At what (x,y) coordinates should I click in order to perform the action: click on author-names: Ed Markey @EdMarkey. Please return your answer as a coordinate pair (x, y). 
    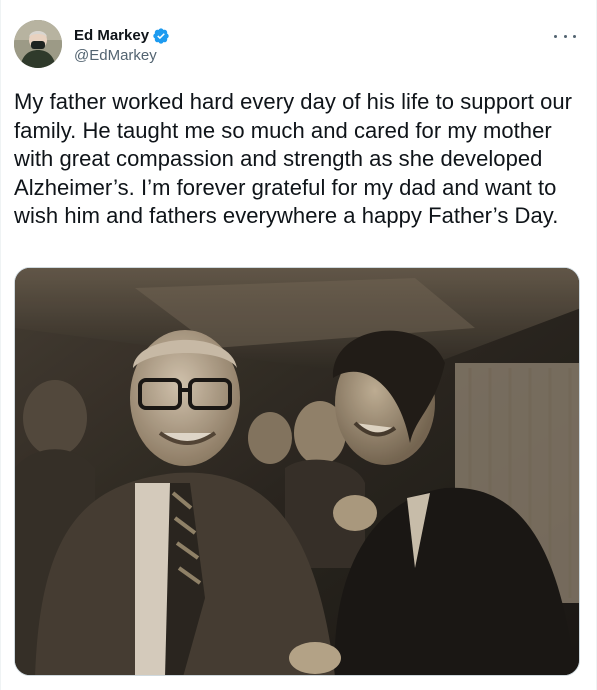
    Looking at the image, I should click on (122, 43).